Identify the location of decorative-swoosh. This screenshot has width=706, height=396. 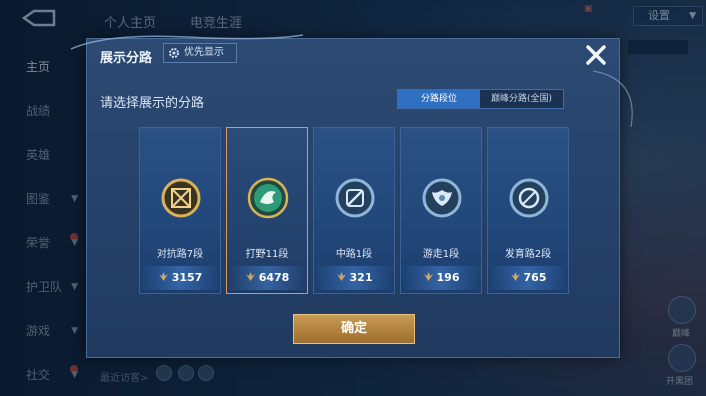
(612, 99).